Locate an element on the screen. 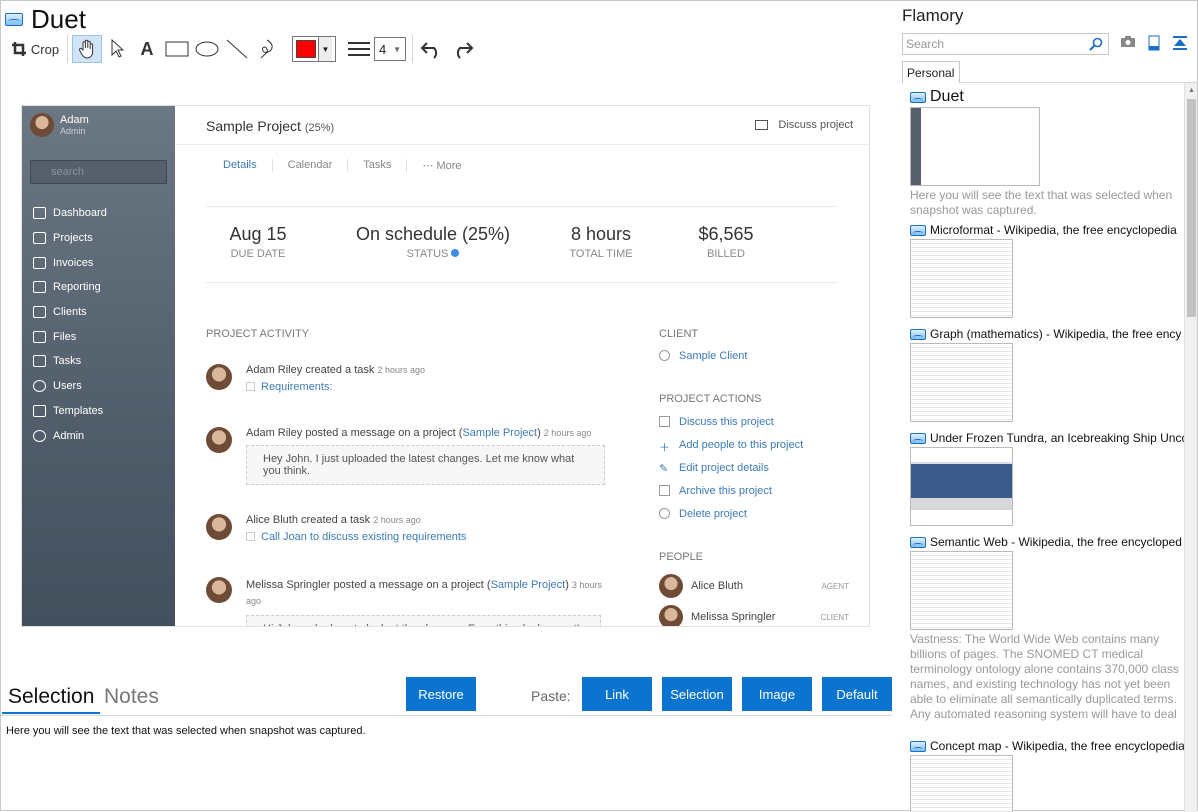 This screenshot has height=812, width=1198. document-icon is located at coordinates (1154, 43).